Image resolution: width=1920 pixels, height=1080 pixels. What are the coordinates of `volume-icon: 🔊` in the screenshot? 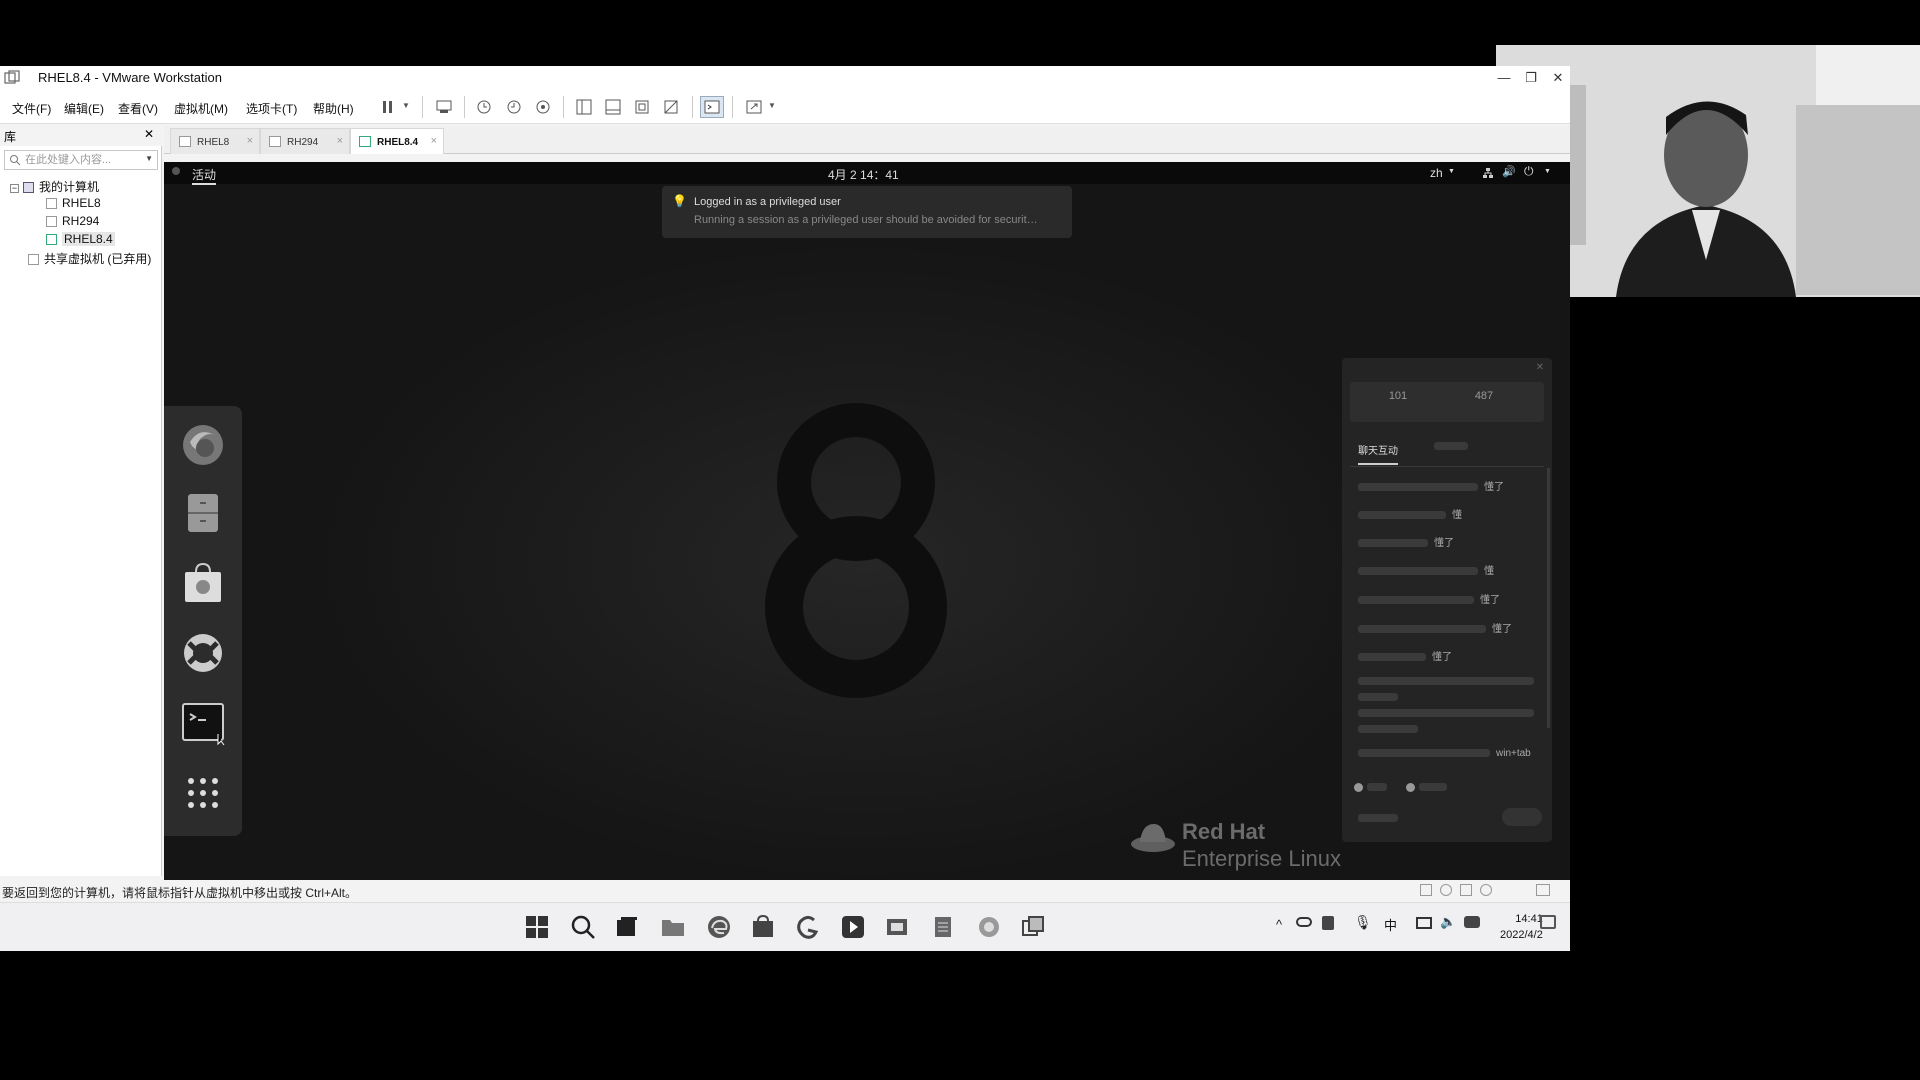 It's located at (1509, 171).